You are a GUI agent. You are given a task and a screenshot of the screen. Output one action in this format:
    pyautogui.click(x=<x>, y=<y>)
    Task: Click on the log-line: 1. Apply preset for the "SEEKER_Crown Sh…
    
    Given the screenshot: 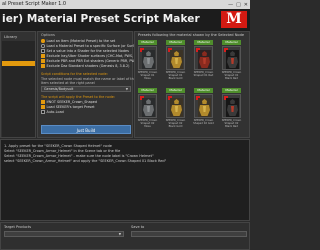 What is the action you would take?
    pyautogui.click(x=58, y=146)
    